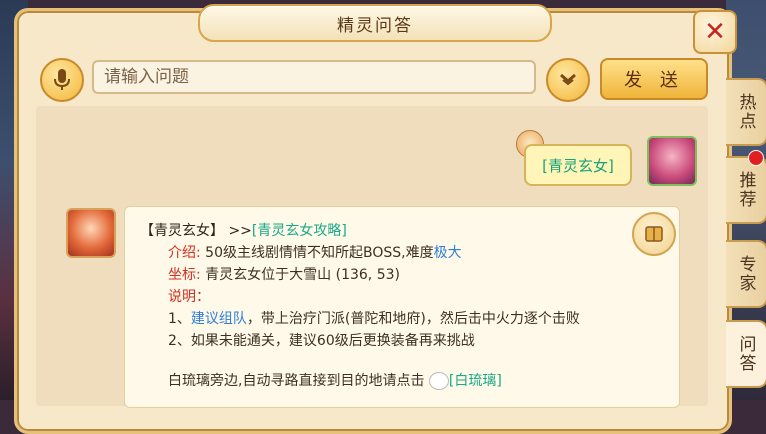  What do you see at coordinates (746, 190) in the screenshot?
I see `tab-recommend: 推荐` at bounding box center [746, 190].